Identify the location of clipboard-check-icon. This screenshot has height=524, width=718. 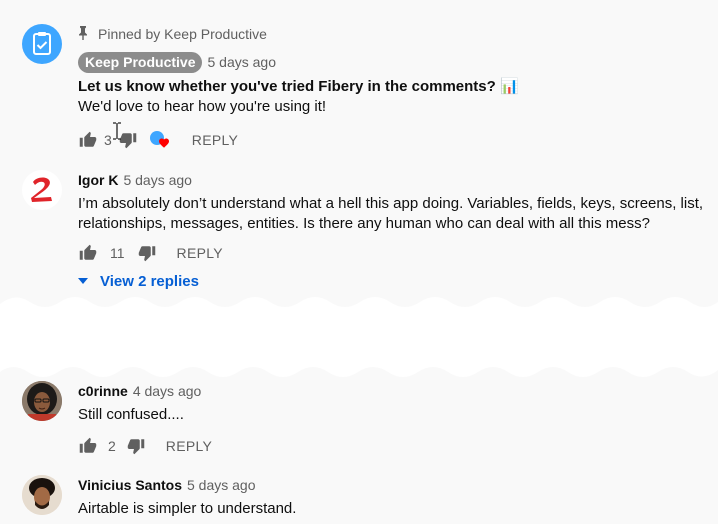
(42, 43).